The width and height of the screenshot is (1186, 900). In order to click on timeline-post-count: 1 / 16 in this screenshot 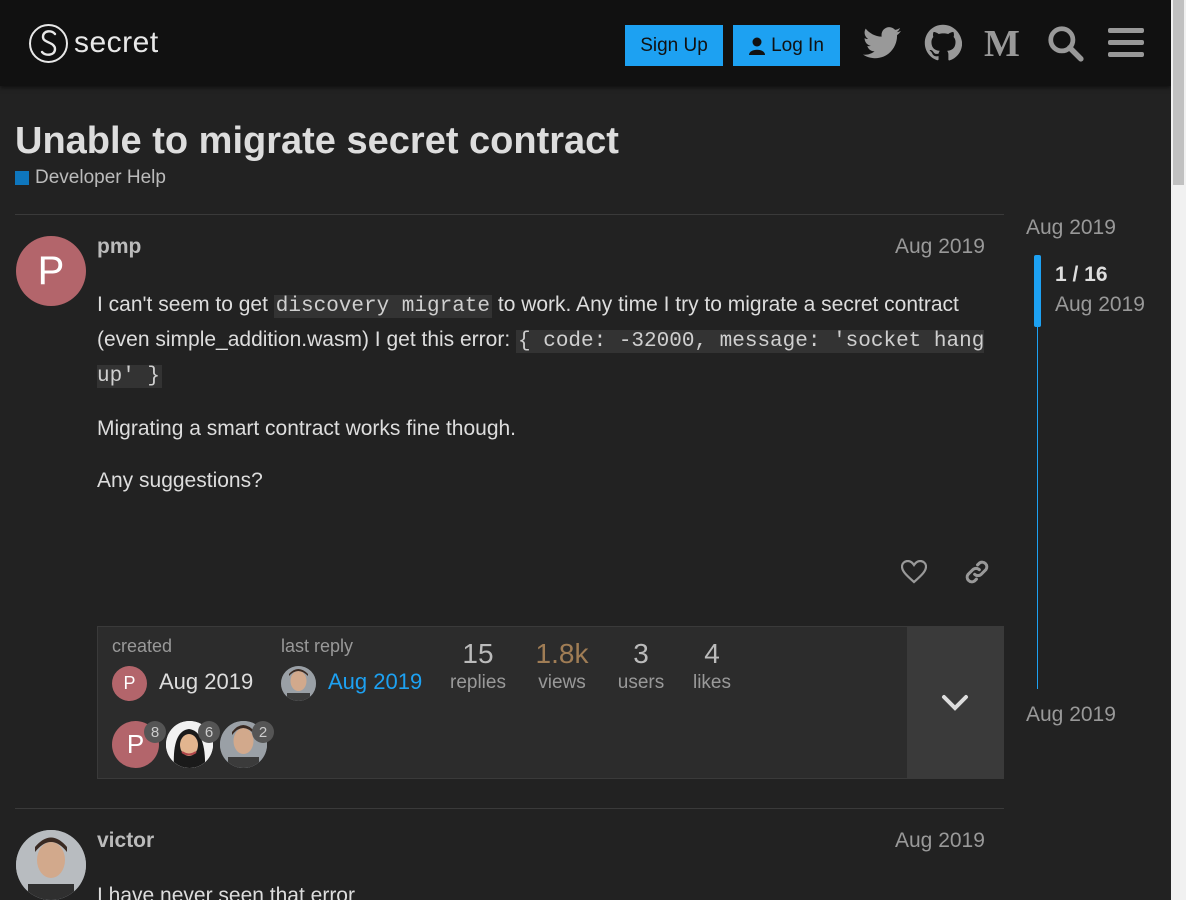, I will do `click(1081, 274)`.